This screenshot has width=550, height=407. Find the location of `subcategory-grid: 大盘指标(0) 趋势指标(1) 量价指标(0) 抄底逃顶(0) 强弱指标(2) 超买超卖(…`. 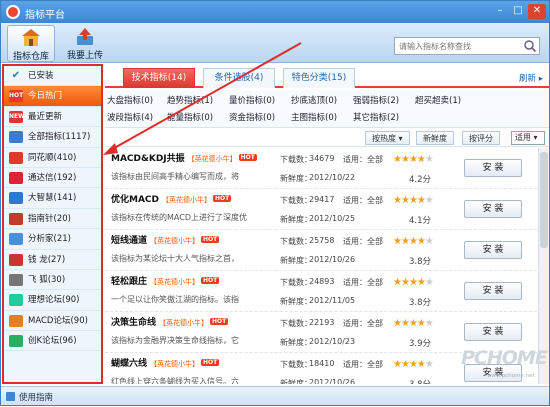

subcategory-grid: 大盘指标(0) 趋势指标(1) 量价指标(0) 抄底逃顶(0) 强弱指标(2) 超买超卖(… is located at coordinates (327, 109).